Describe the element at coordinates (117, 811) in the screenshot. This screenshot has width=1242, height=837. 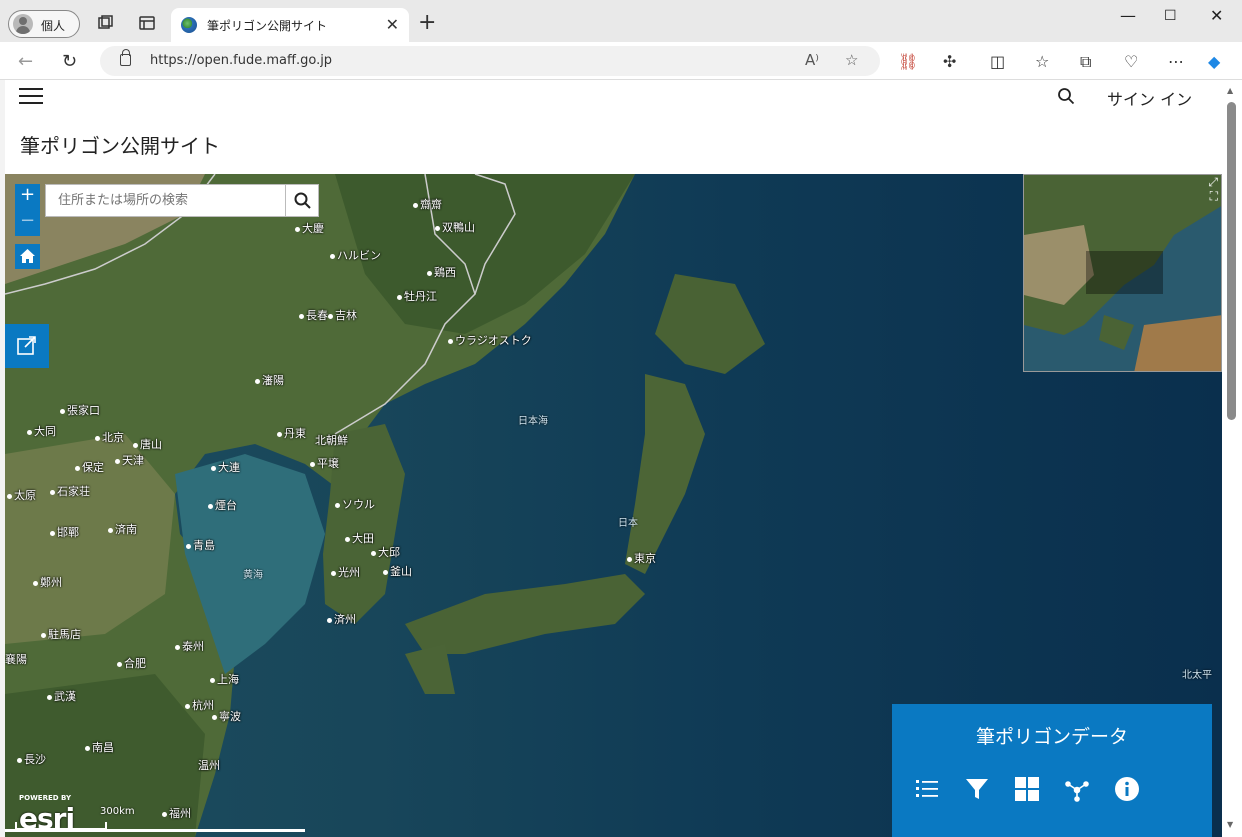
I see `scale-label: 300km` at that location.